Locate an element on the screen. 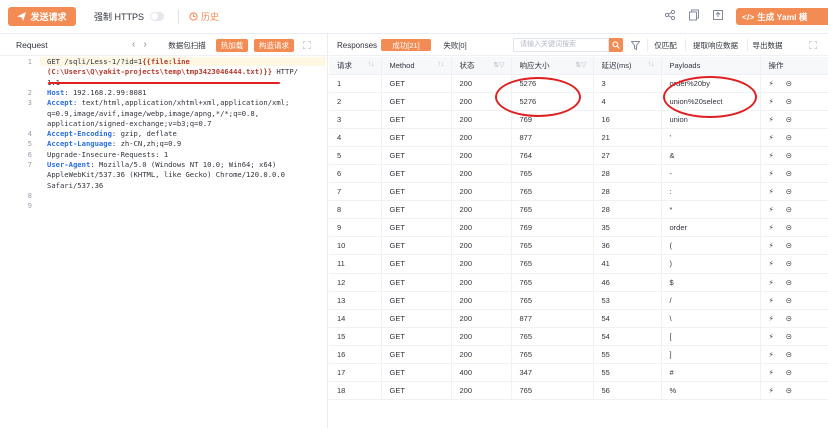 The image size is (828, 428). col-status: 状态 ⇅▽ is located at coordinates (481, 66).